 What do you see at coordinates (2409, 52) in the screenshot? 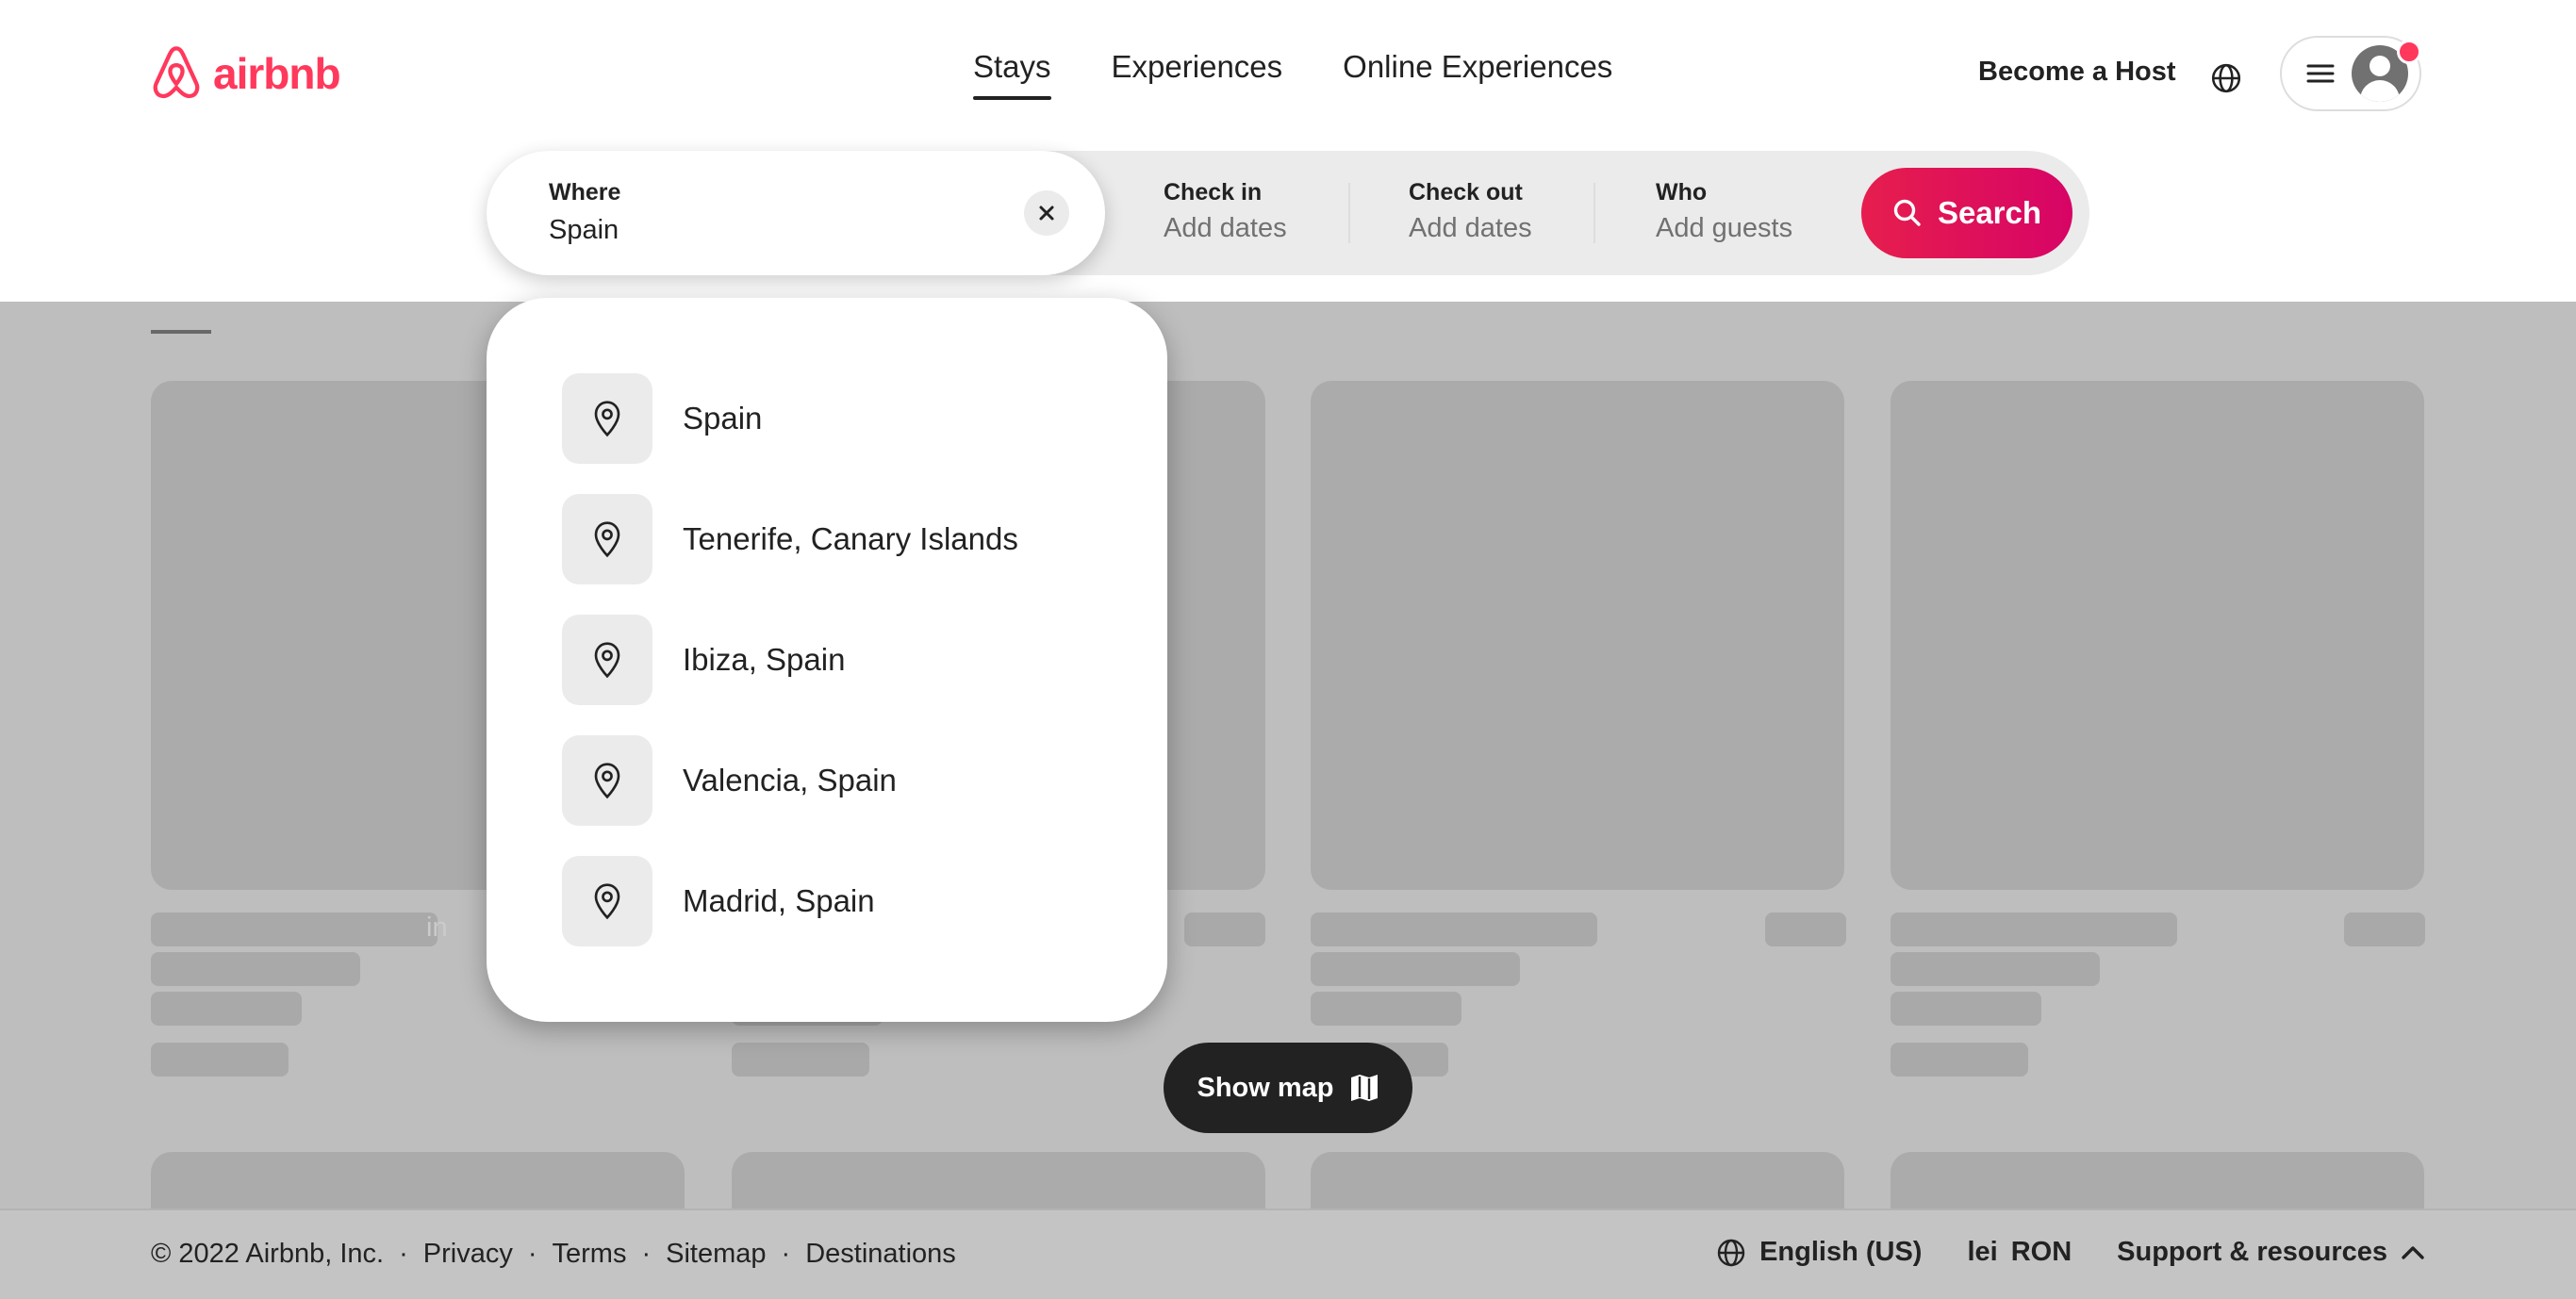
I see `notification-badge` at bounding box center [2409, 52].